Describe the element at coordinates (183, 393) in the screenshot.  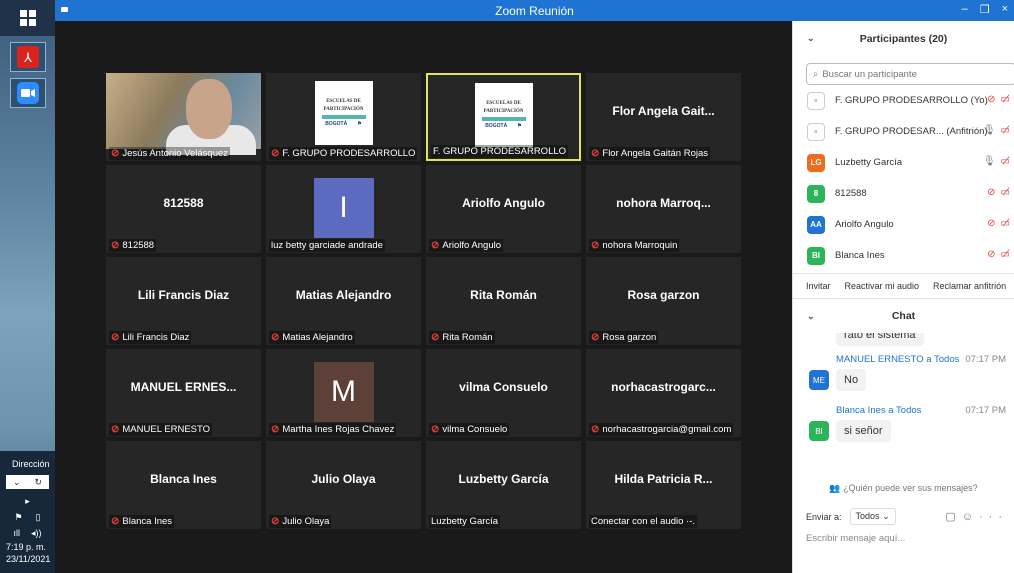
I see `participant-tile: MANUEL ERNES... ⊘ MANUEL ERNESTO` at that location.